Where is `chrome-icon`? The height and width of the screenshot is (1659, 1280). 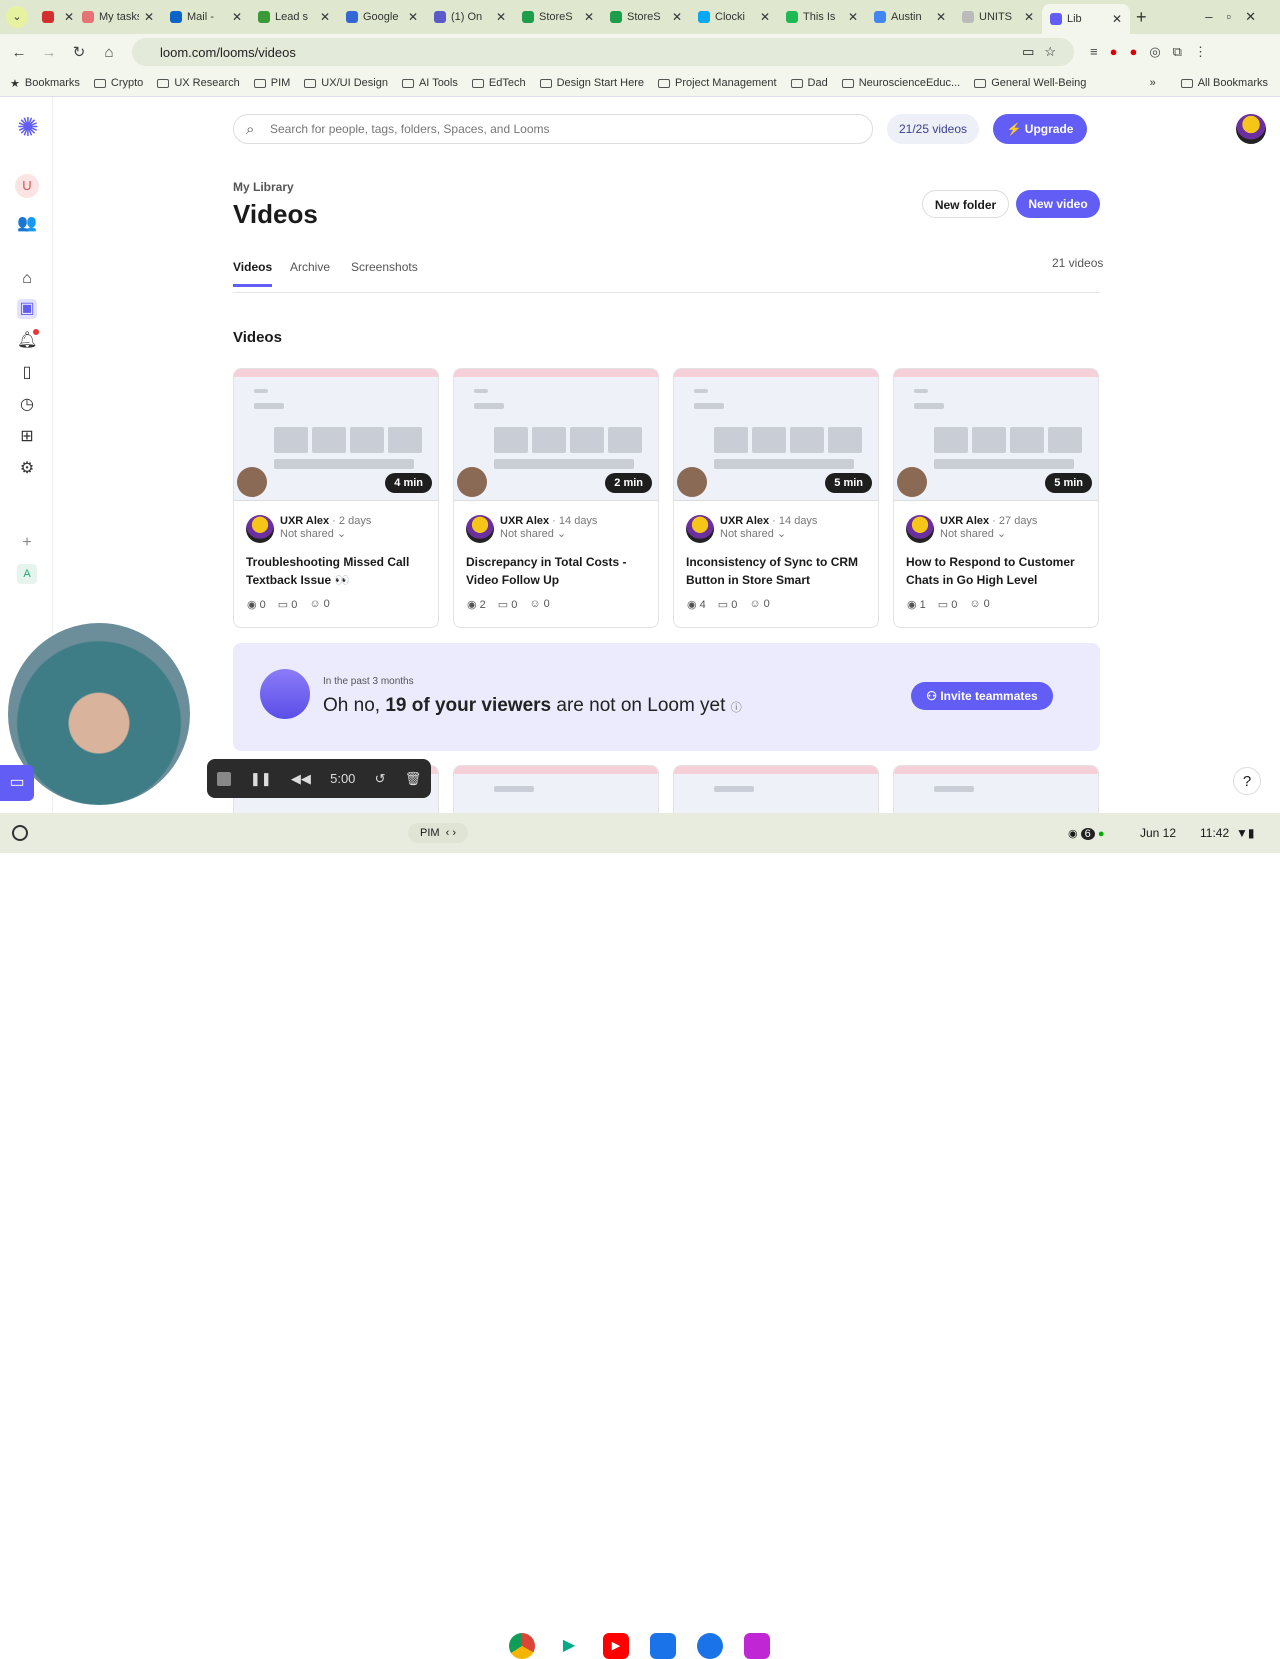 chrome-icon is located at coordinates (522, 1646).